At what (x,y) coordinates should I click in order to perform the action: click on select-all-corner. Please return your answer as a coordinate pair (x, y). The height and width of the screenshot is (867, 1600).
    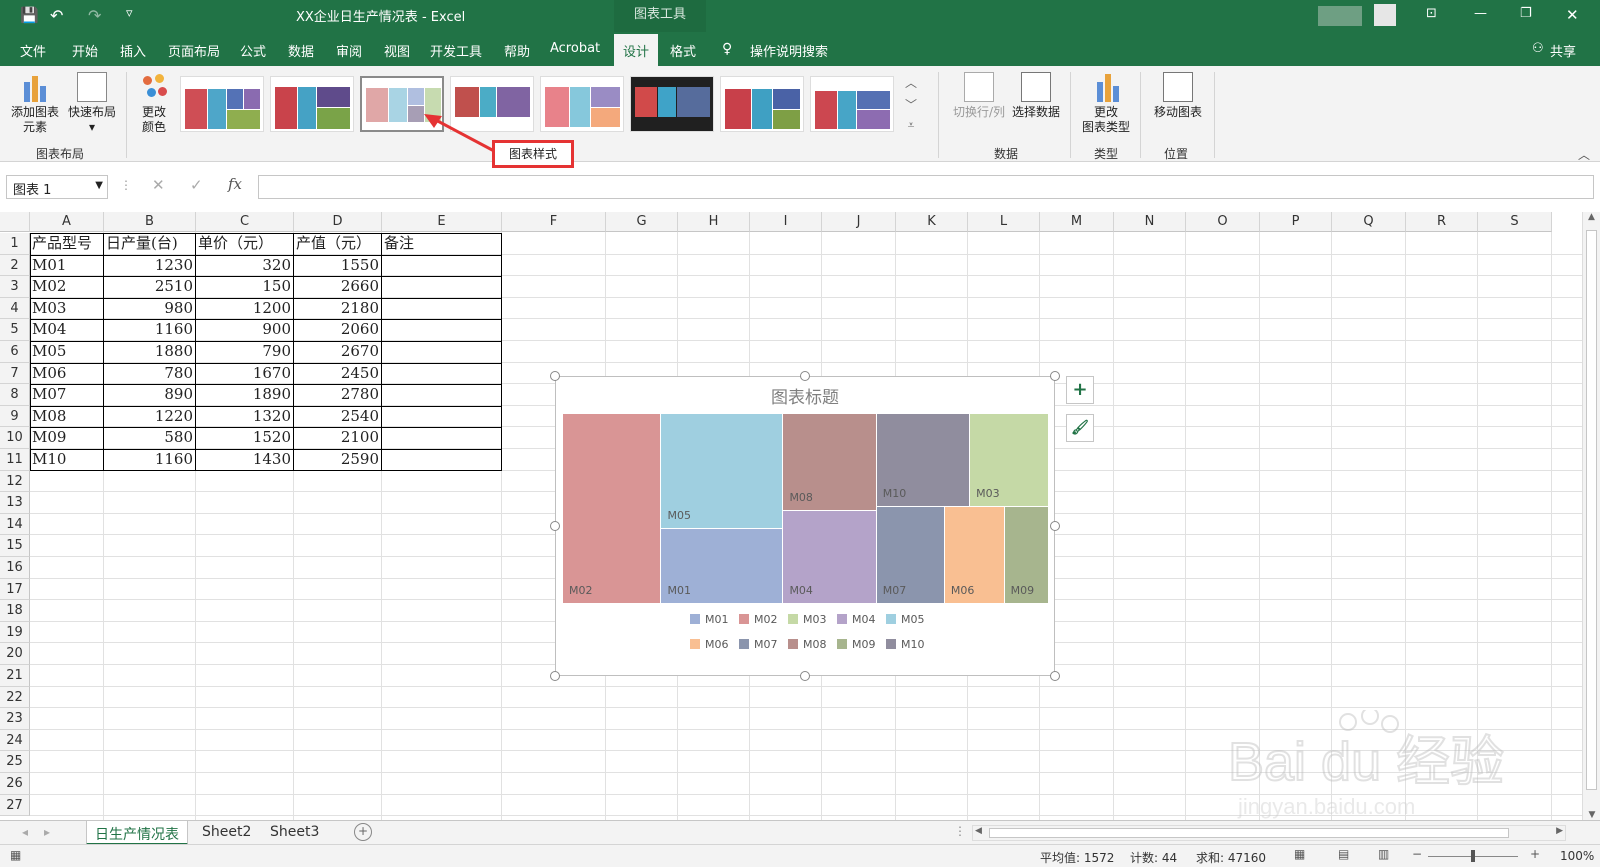
    Looking at the image, I should click on (15, 222).